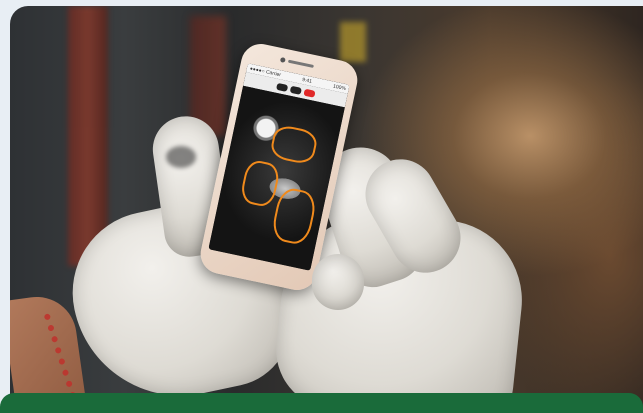  Describe the element at coordinates (181, 157) in the screenshot. I see `glove-dirt-stain` at that location.